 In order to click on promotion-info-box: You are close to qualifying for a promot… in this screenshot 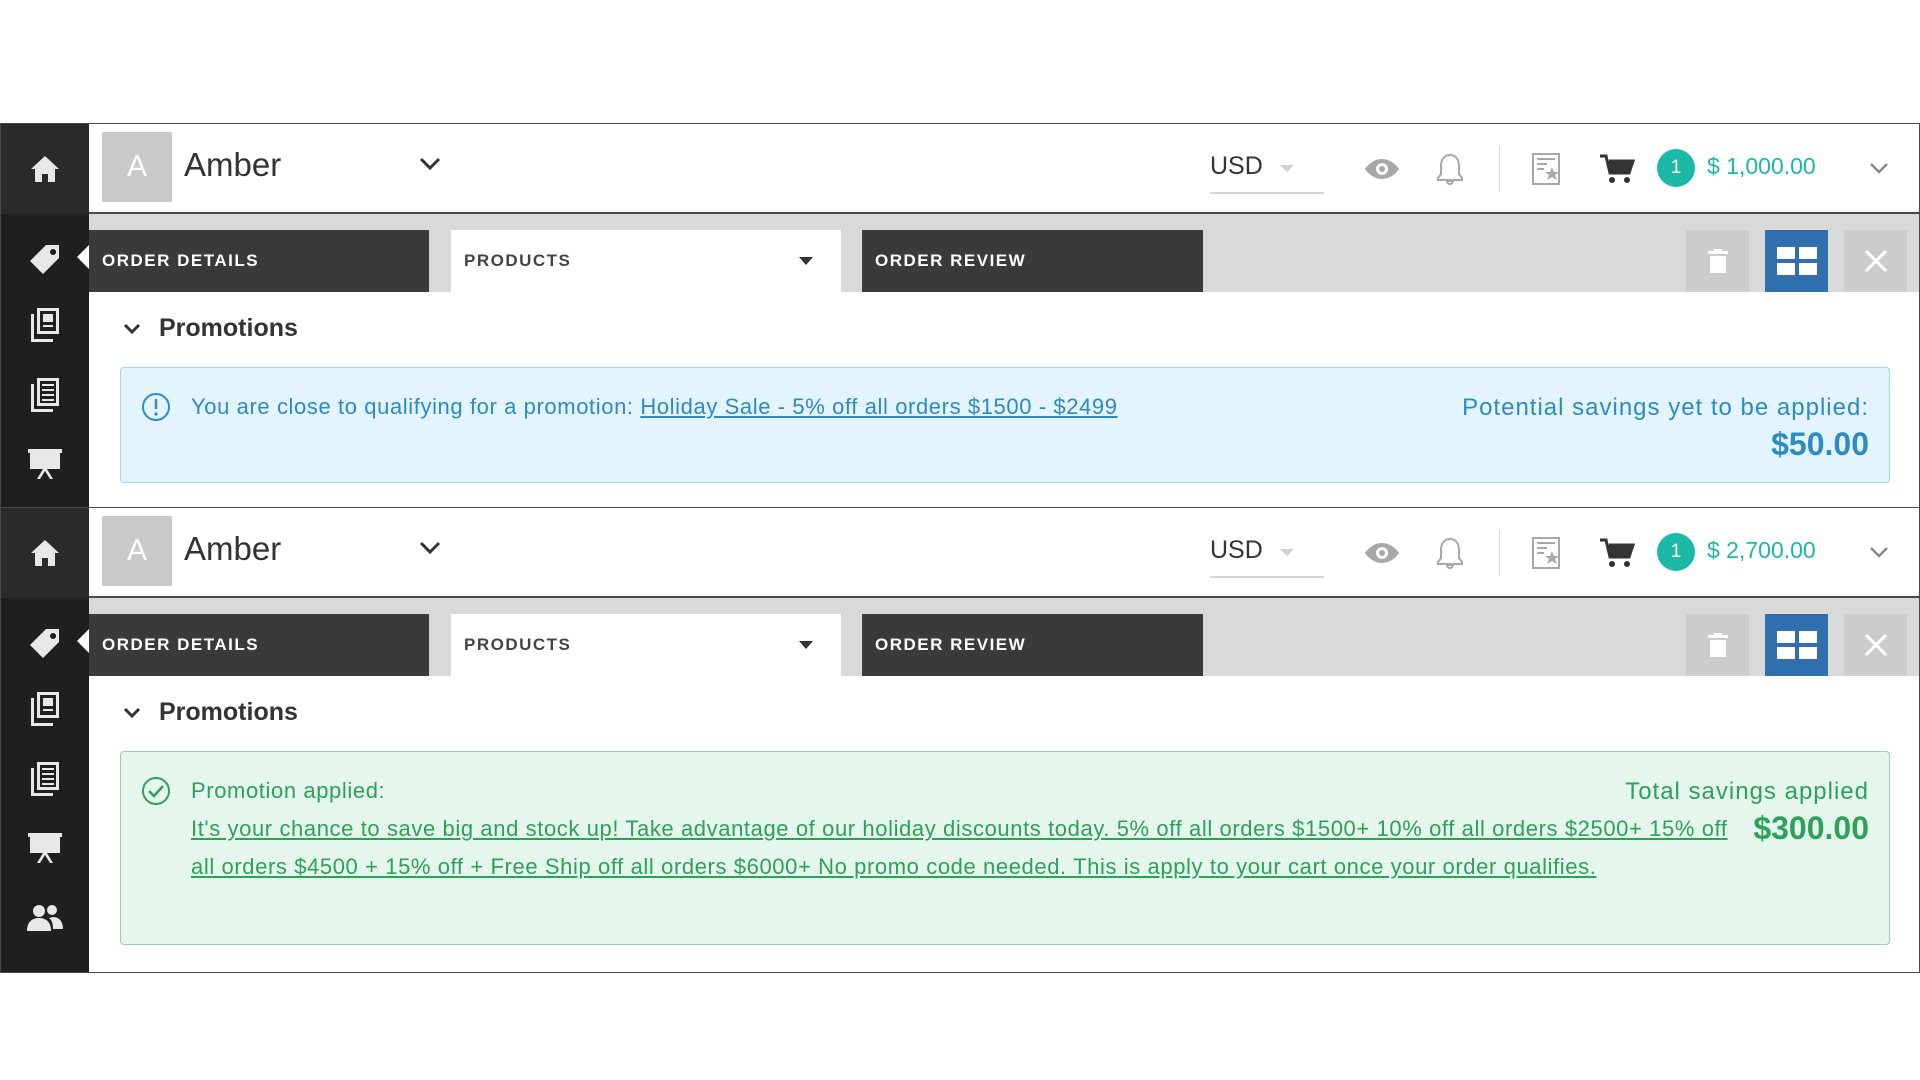, I will do `click(1005, 425)`.